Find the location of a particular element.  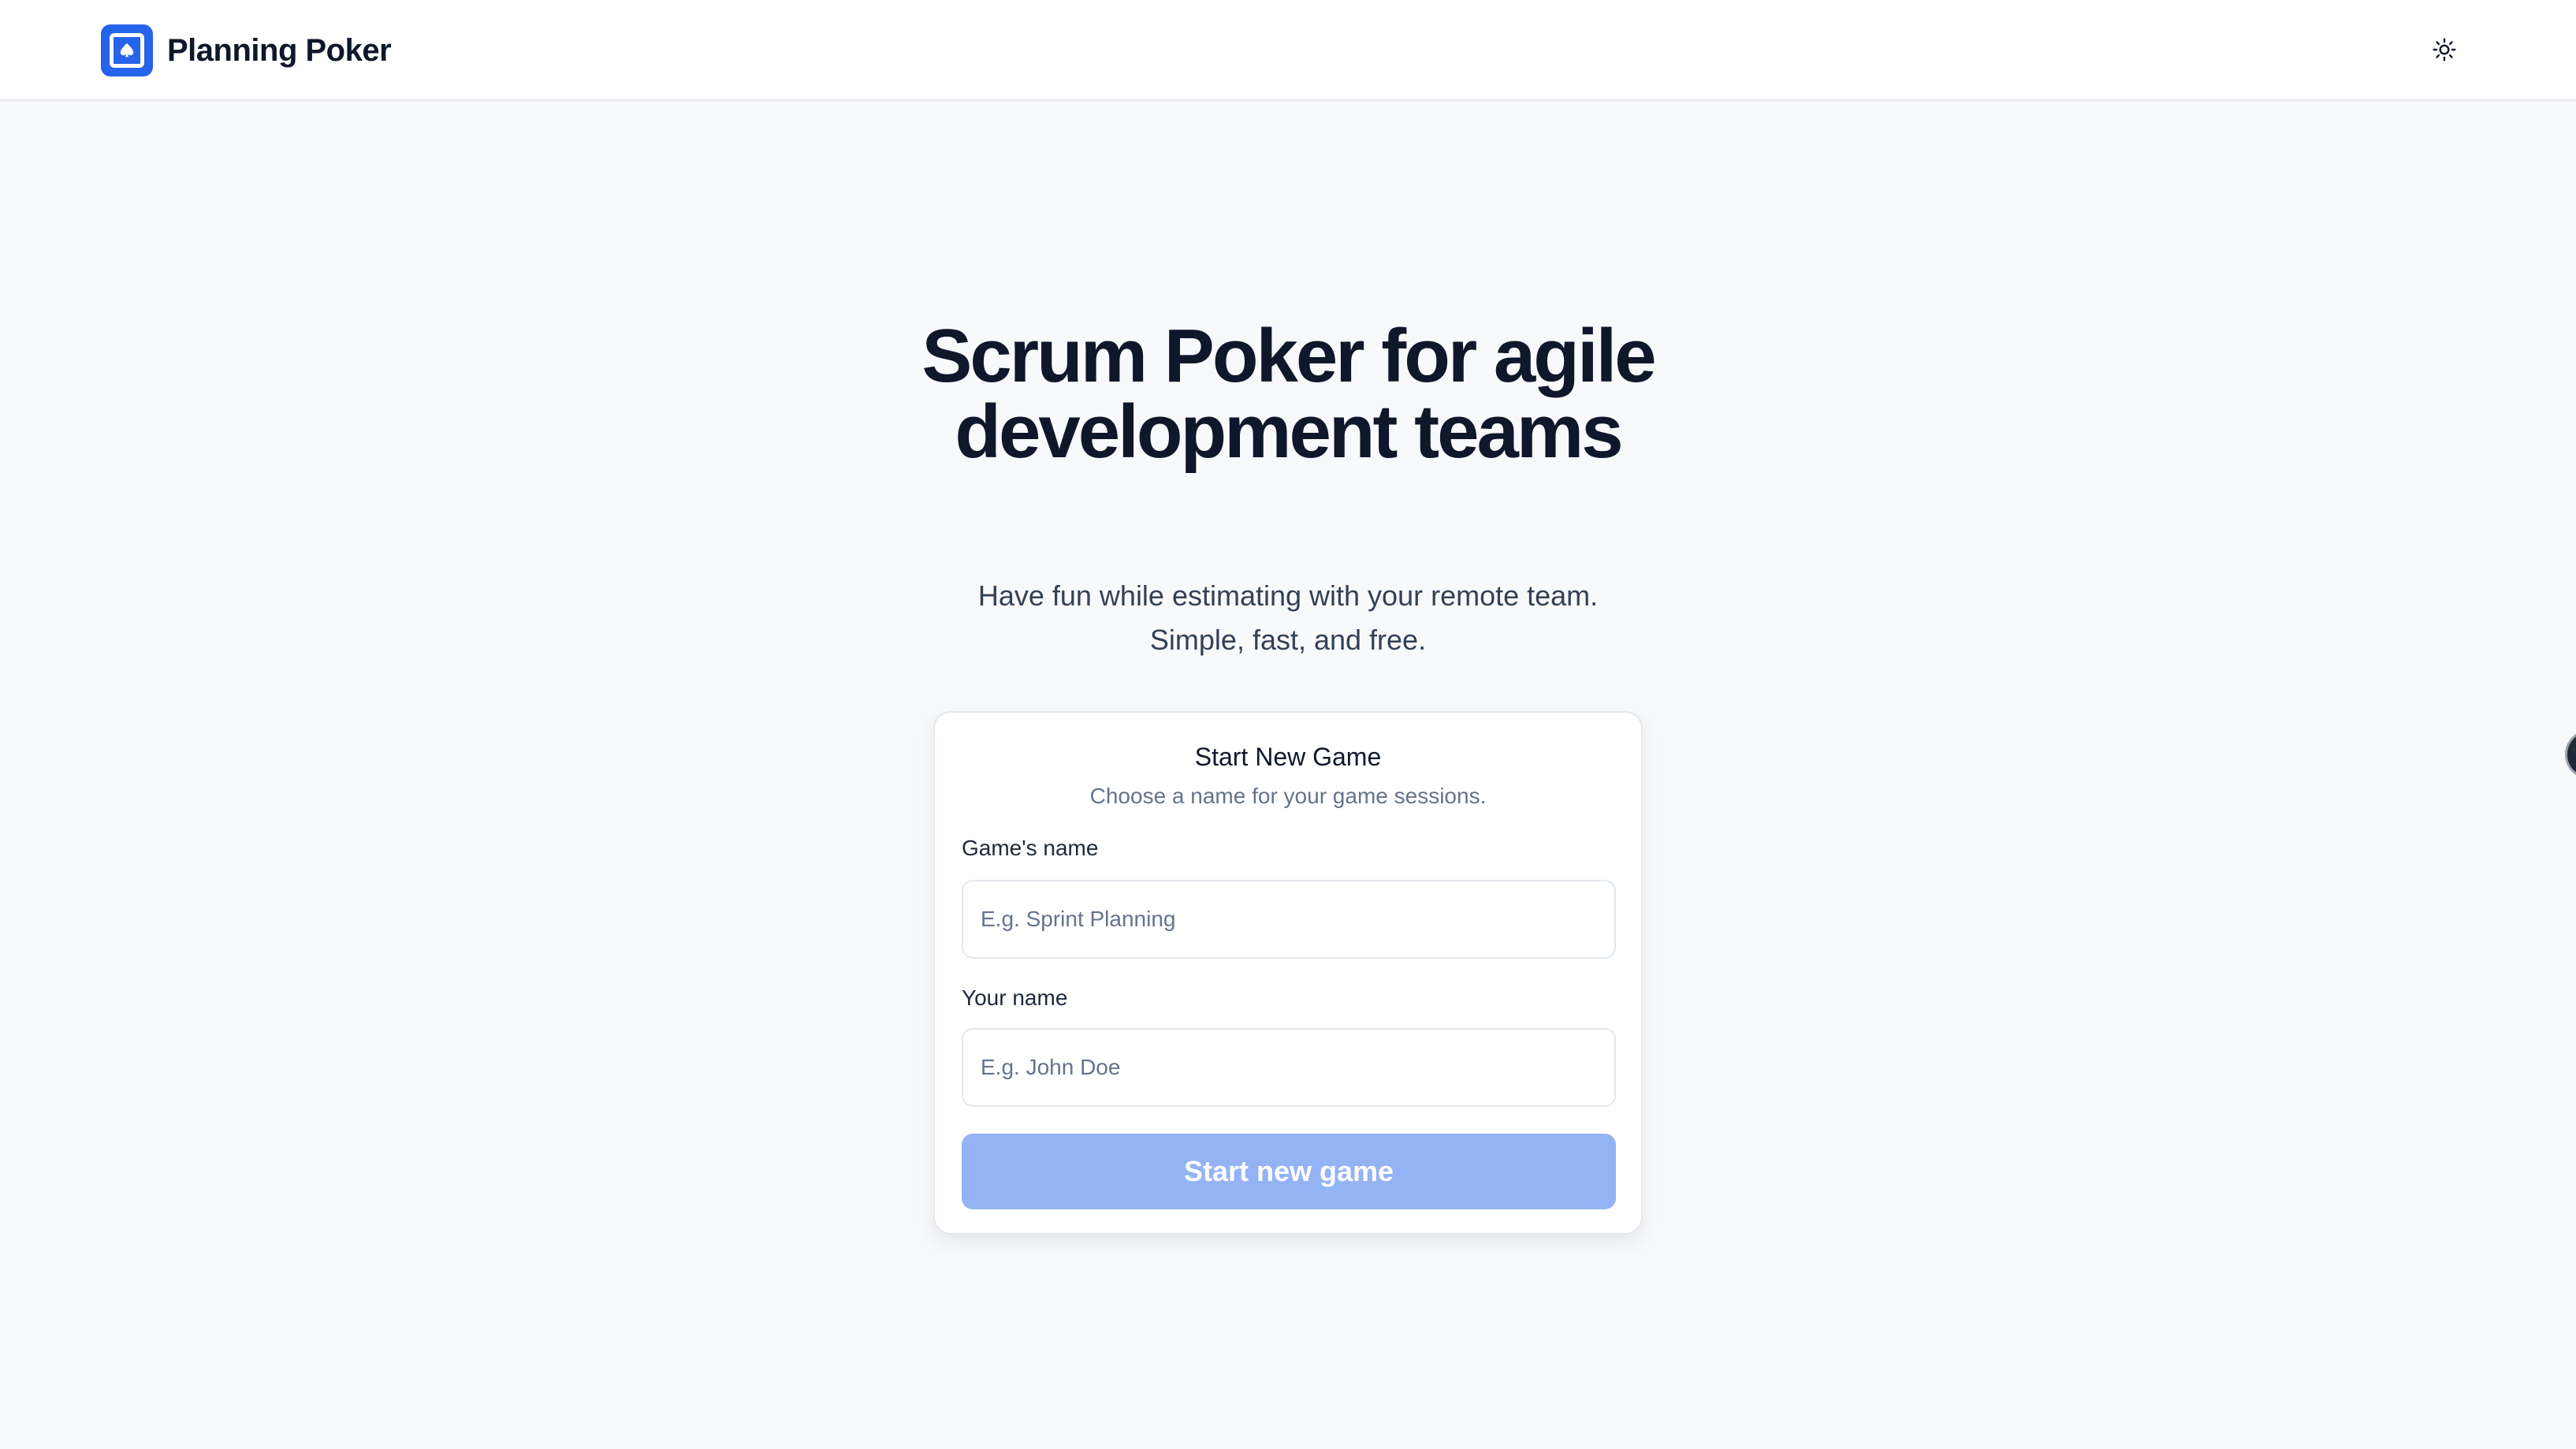

top-navigation-bar: Planning Poker is located at coordinates (1288, 50).